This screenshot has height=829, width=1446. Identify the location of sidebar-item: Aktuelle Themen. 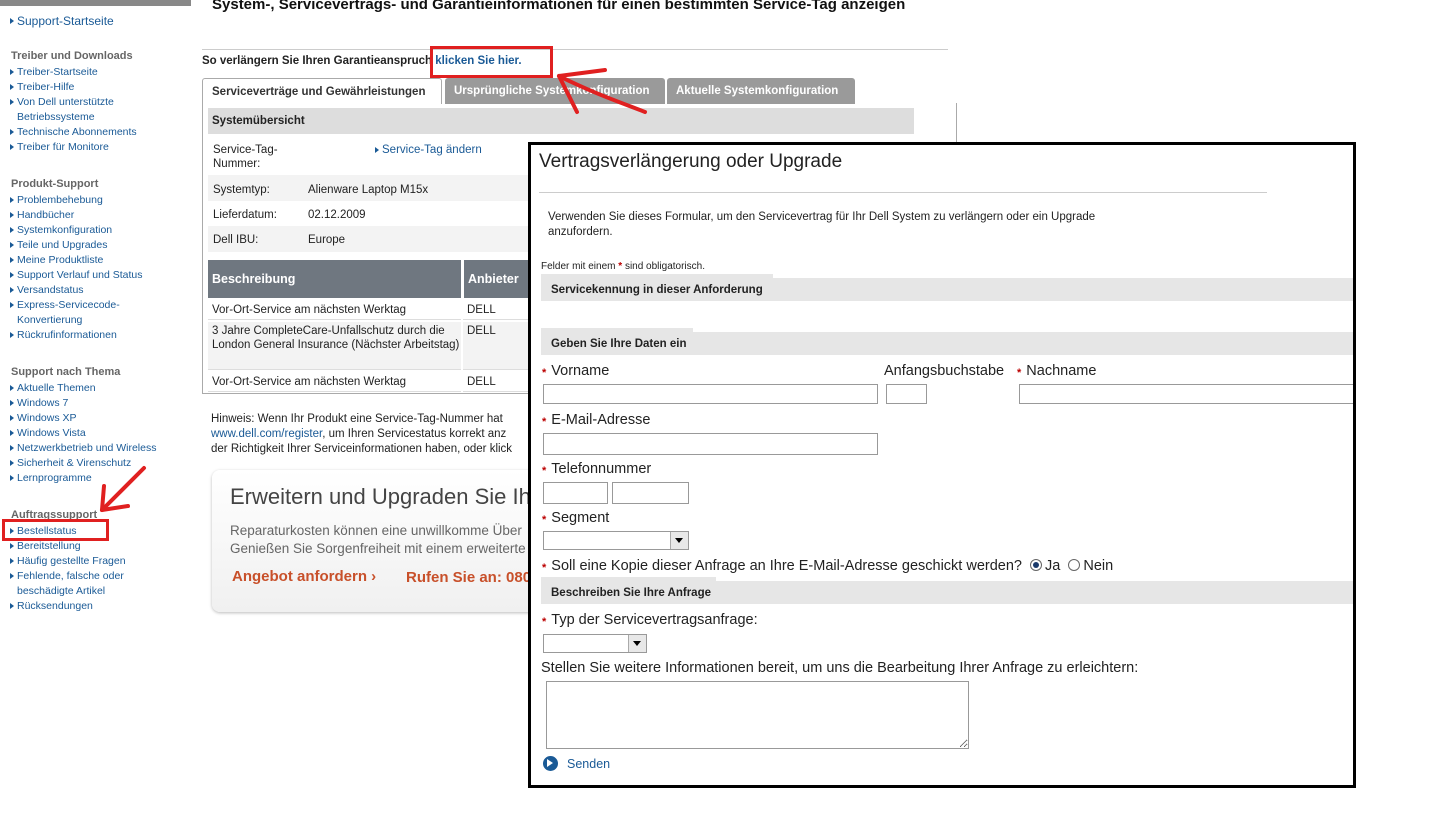
(98, 388).